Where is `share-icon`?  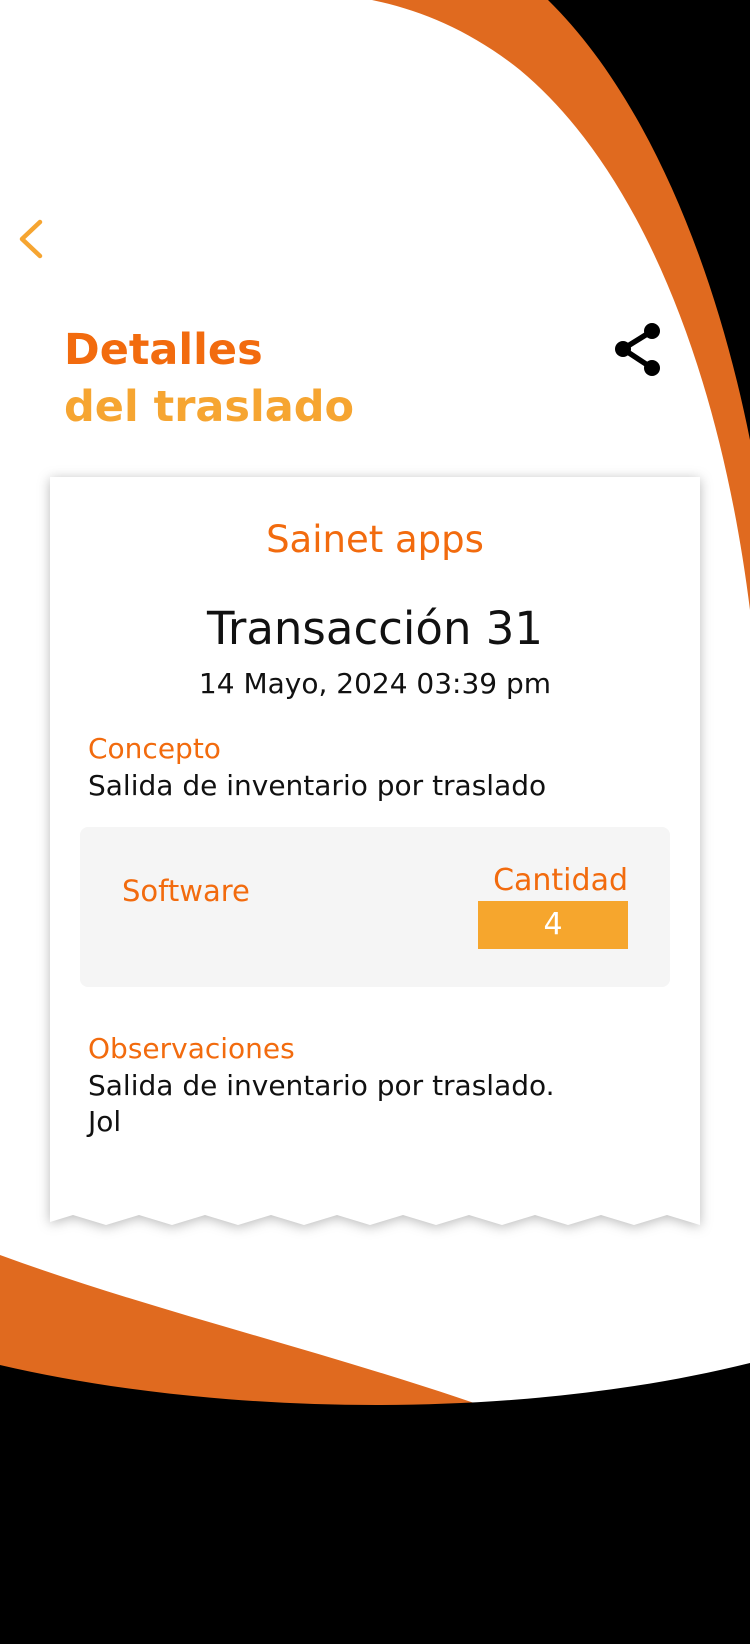 share-icon is located at coordinates (637, 349).